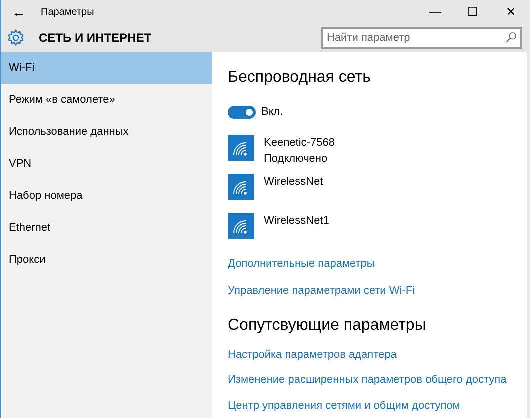 This screenshot has height=418, width=530. I want to click on network-name: WirelessNet1, so click(297, 220).